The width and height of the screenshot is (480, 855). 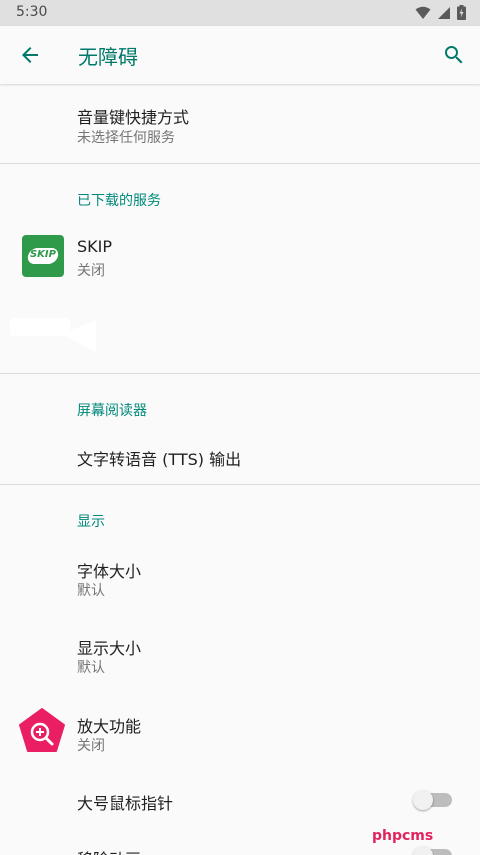 I want to click on skip-app-icon: SKIP, so click(x=43, y=256).